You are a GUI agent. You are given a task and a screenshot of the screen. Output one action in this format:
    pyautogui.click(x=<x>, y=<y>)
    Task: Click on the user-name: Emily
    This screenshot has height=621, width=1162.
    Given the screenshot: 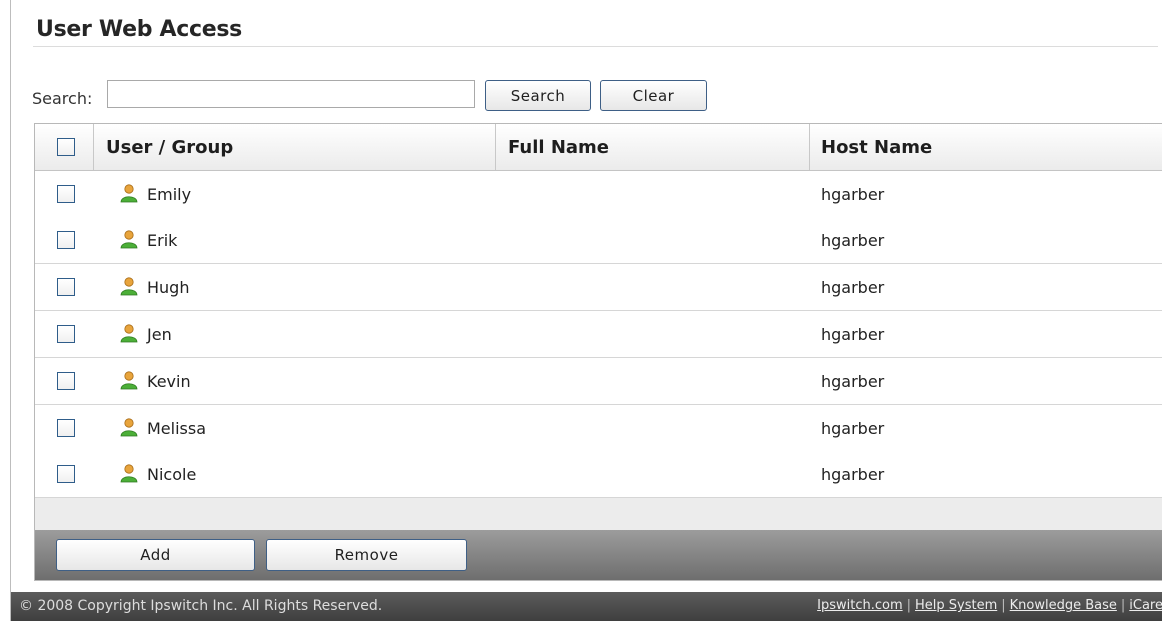 What is the action you would take?
    pyautogui.click(x=169, y=194)
    